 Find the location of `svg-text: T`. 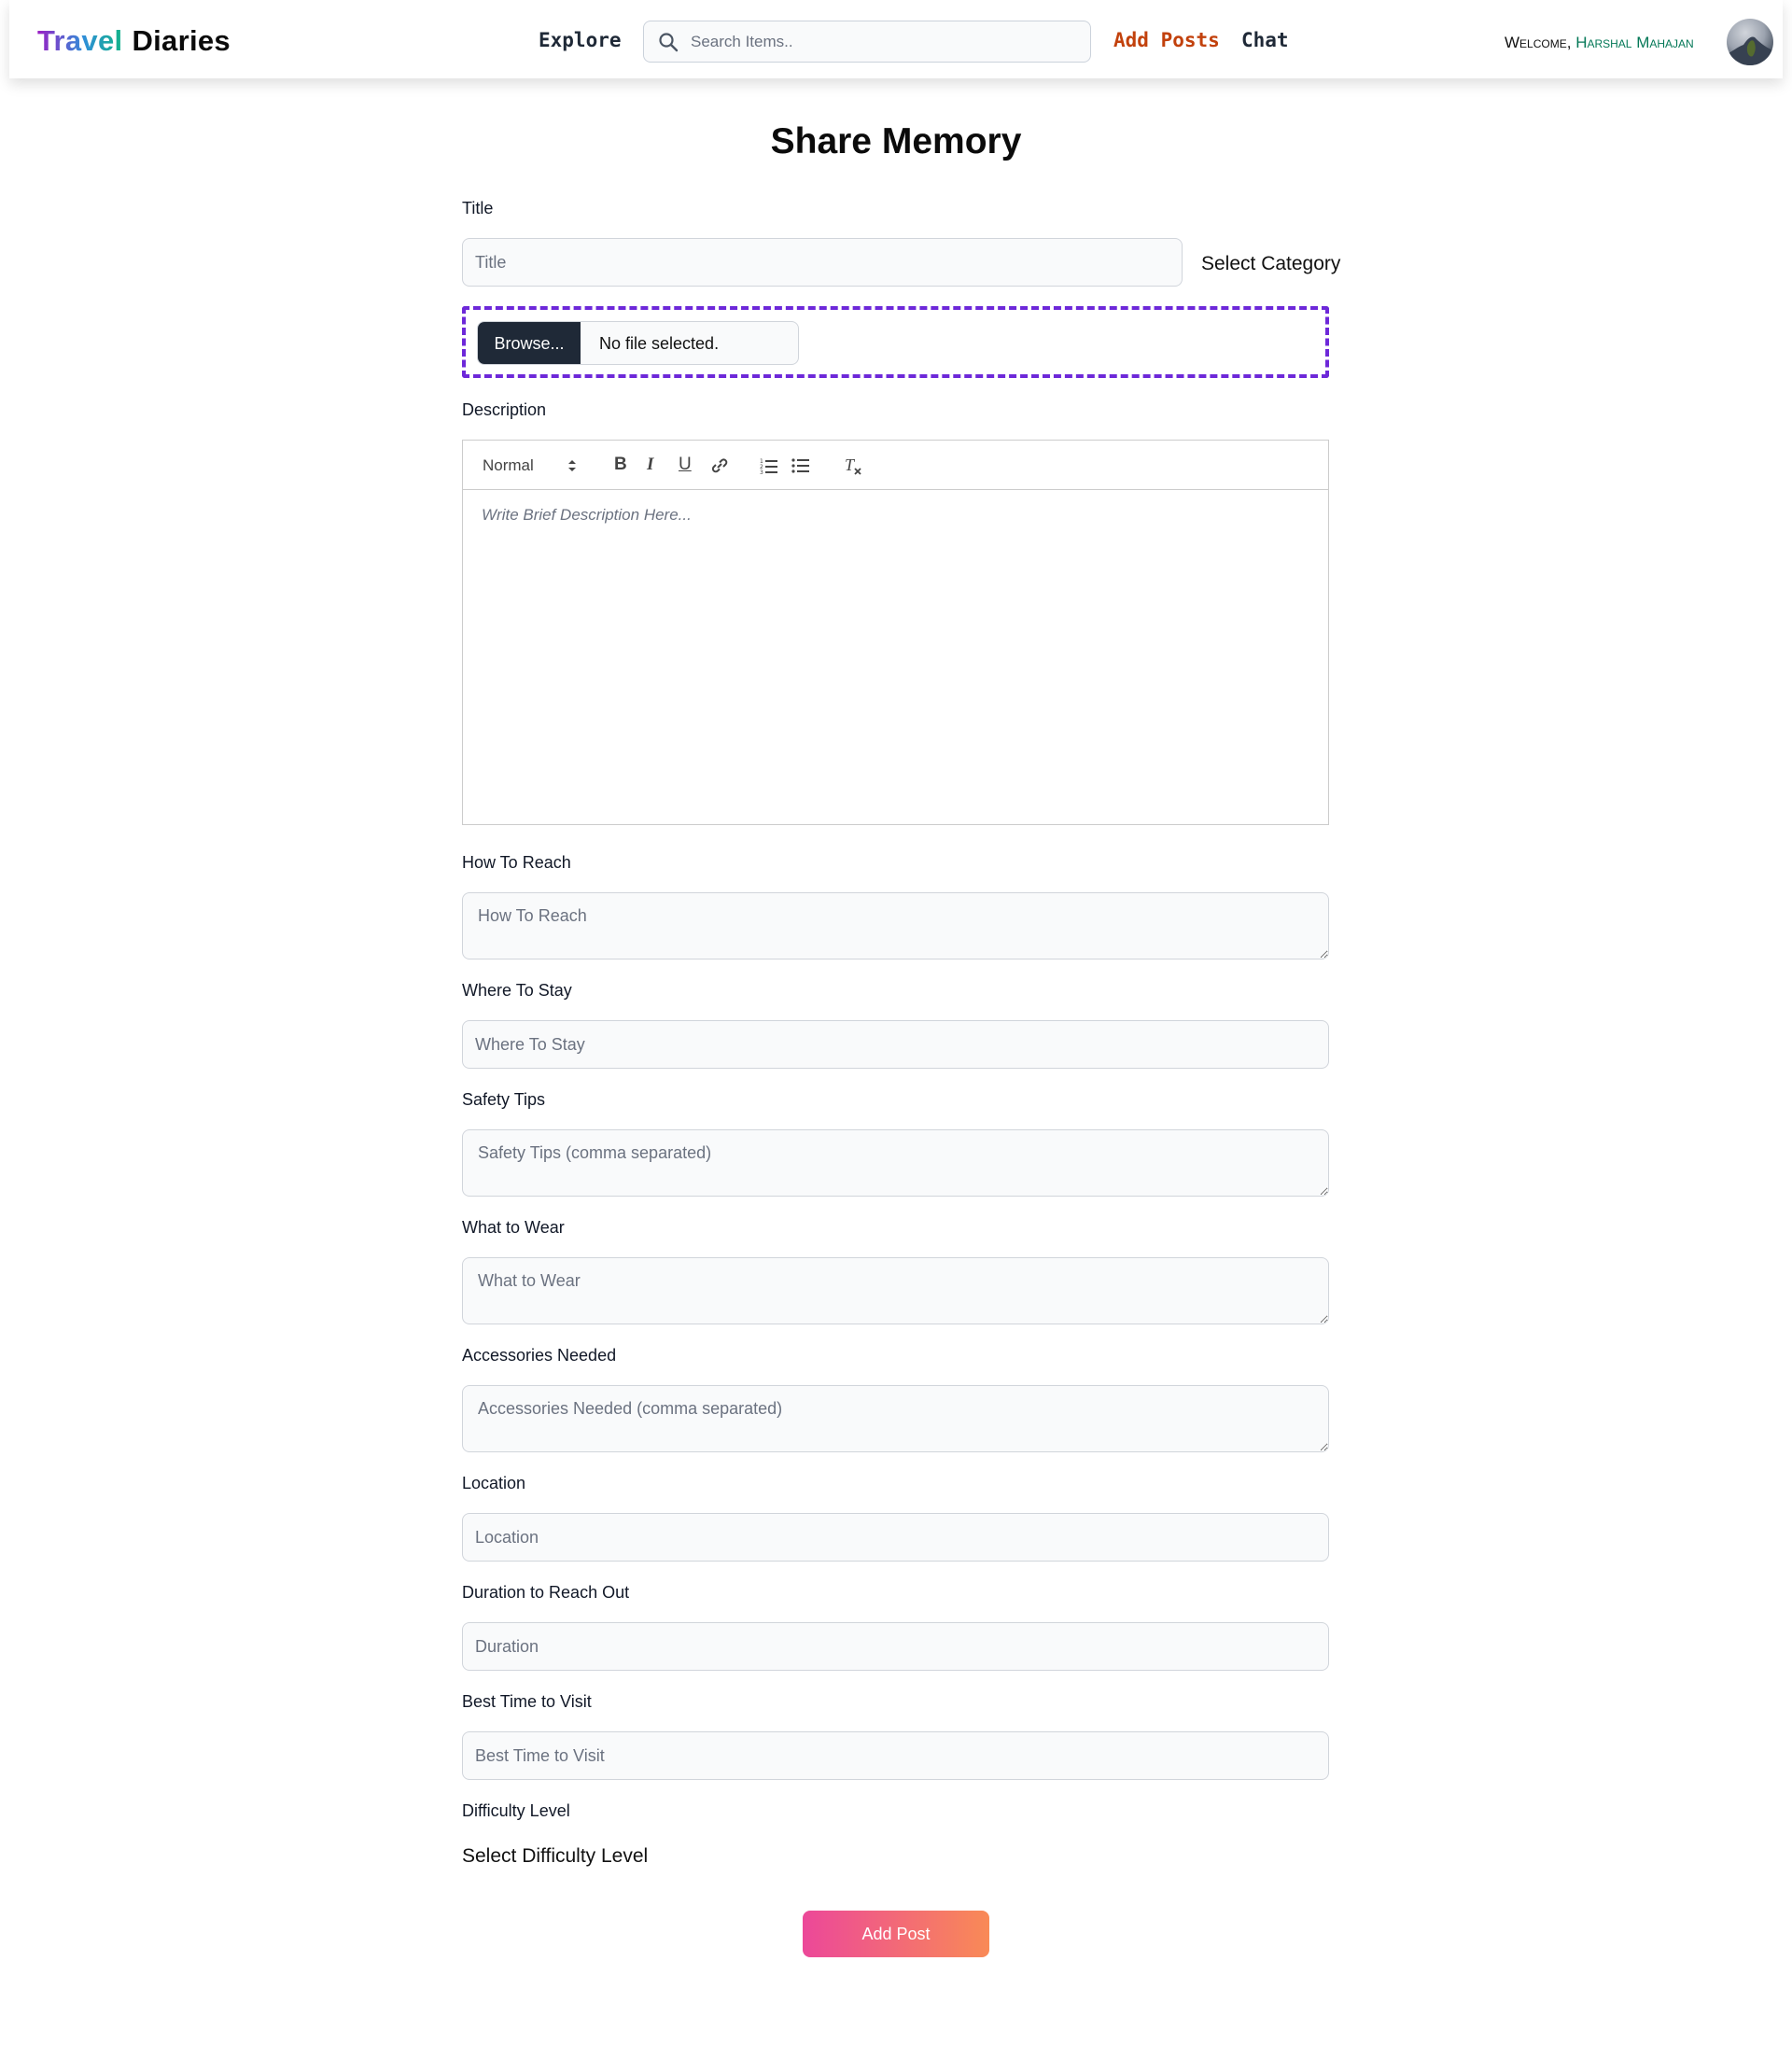

svg-text: T is located at coordinates (850, 464).